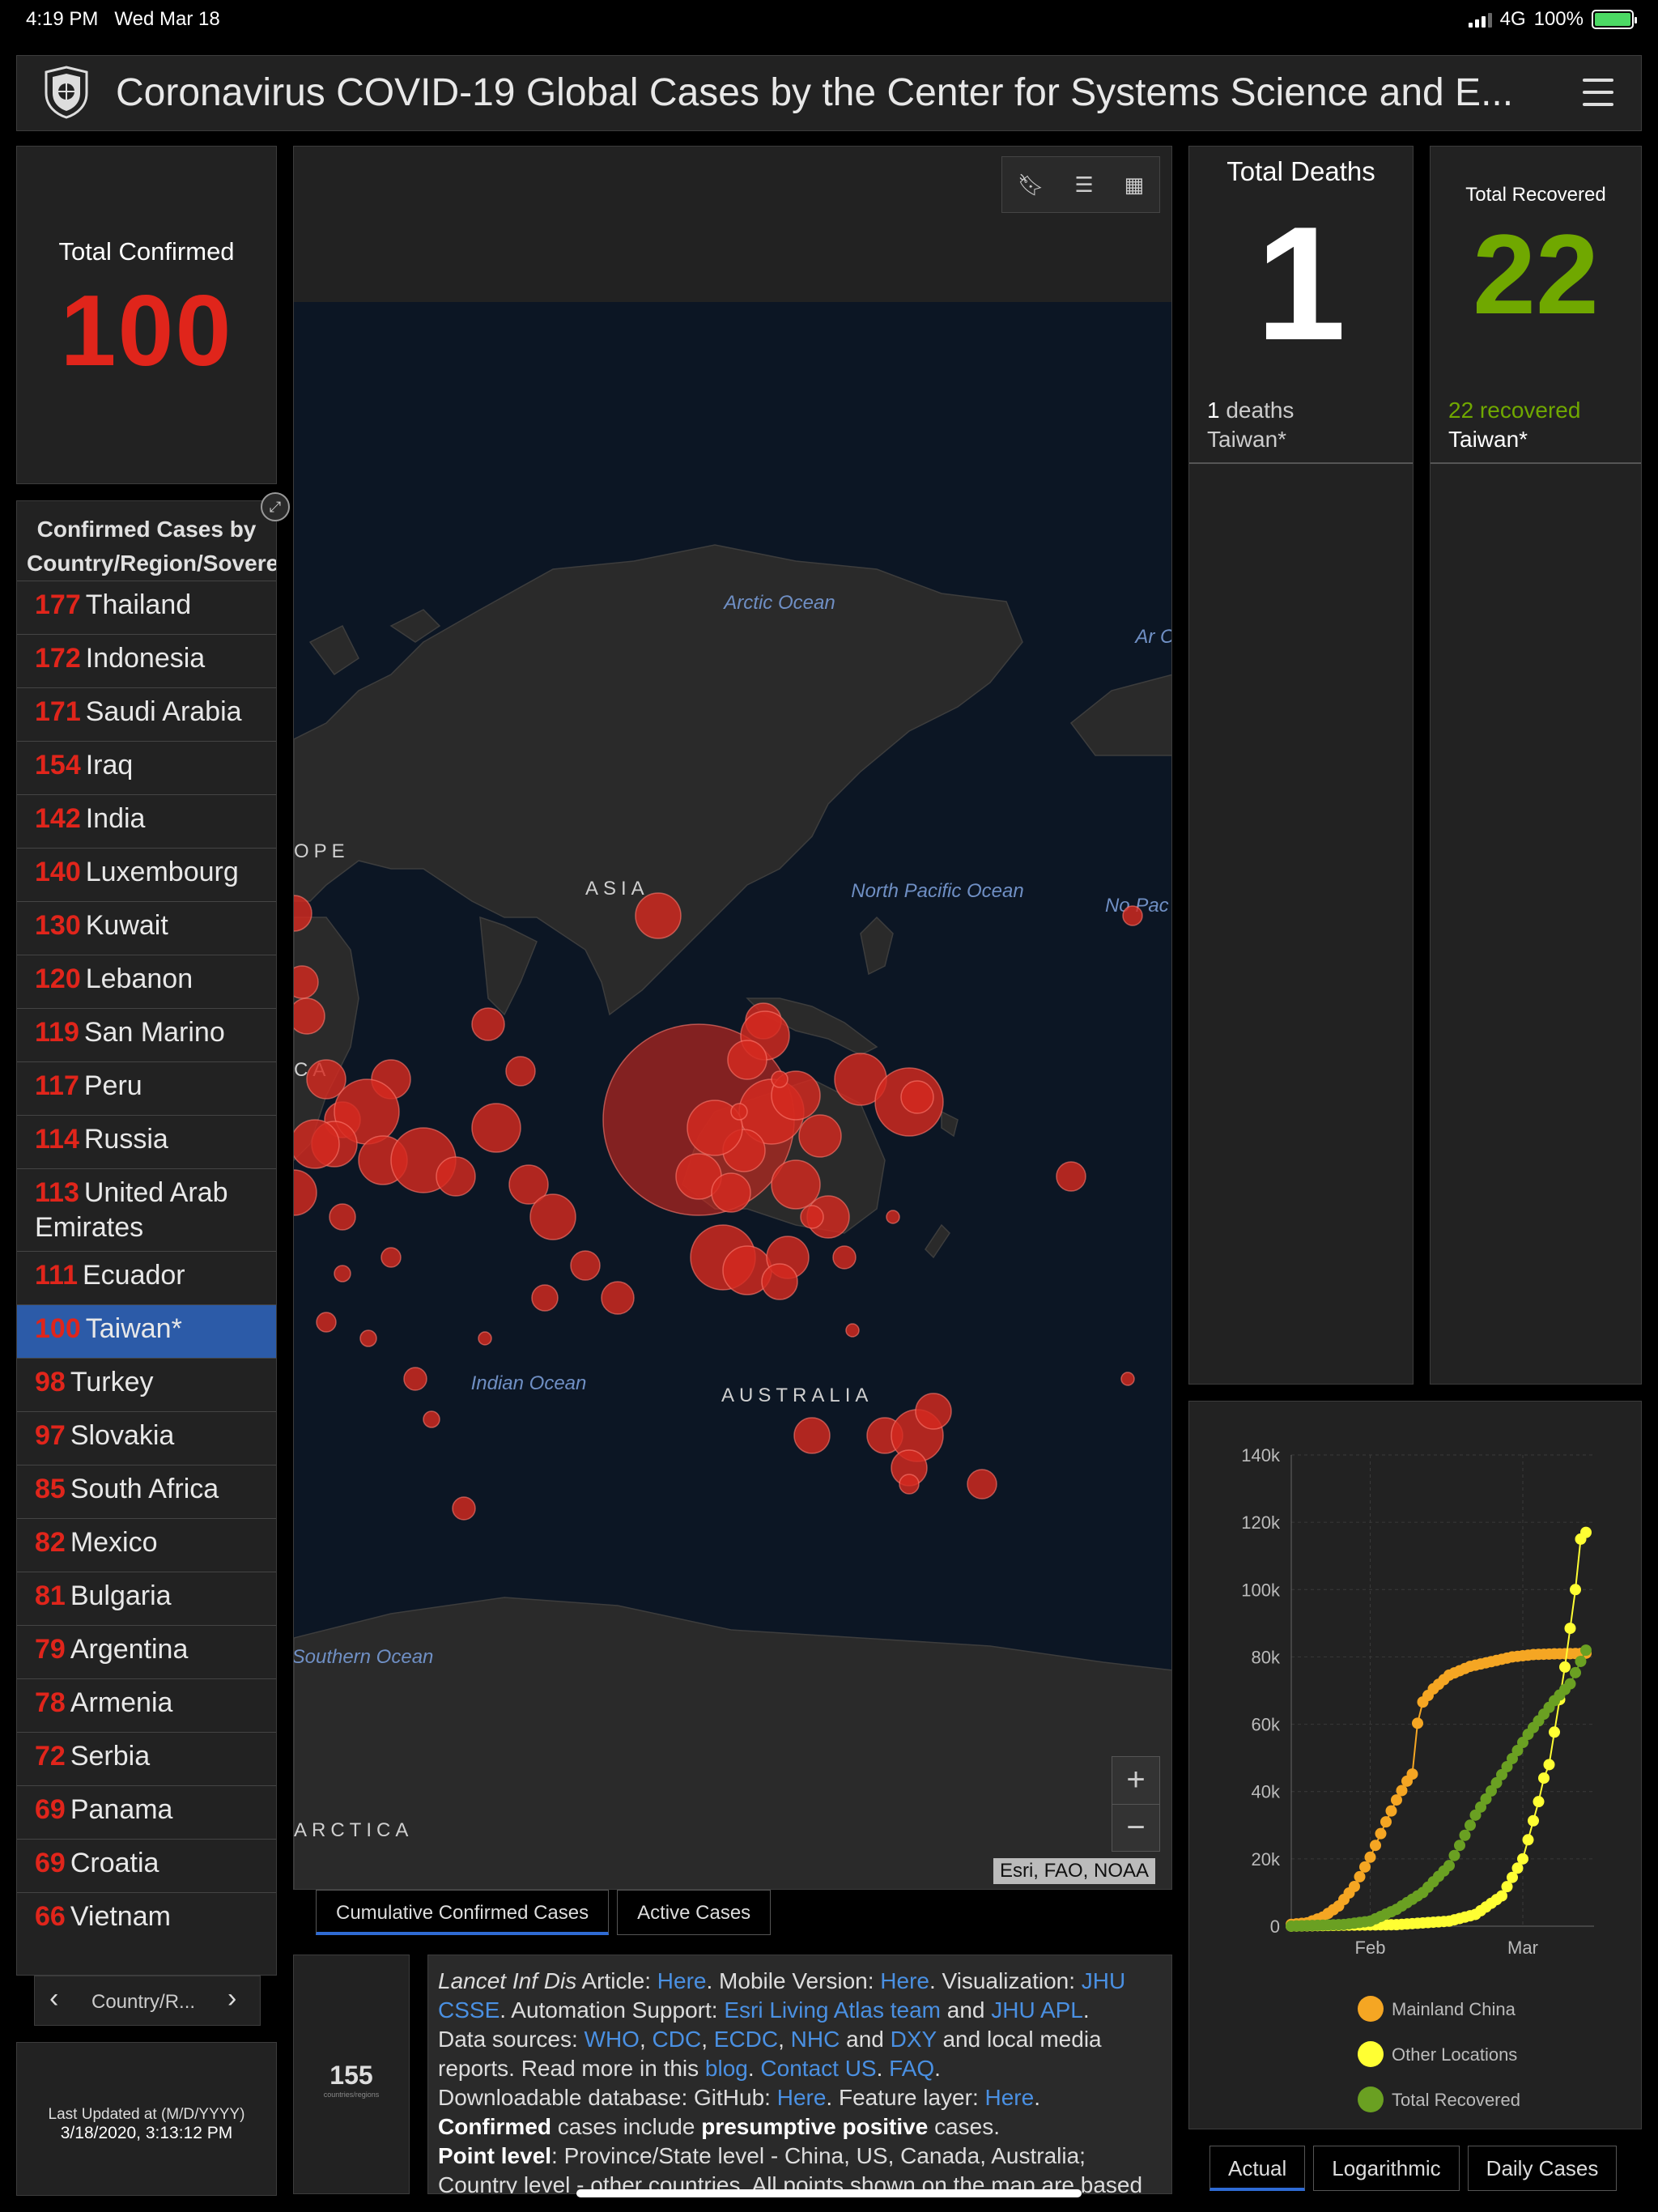 This screenshot has height=2212, width=1658. What do you see at coordinates (144, 1489) in the screenshot?
I see `country-name: South Africa` at bounding box center [144, 1489].